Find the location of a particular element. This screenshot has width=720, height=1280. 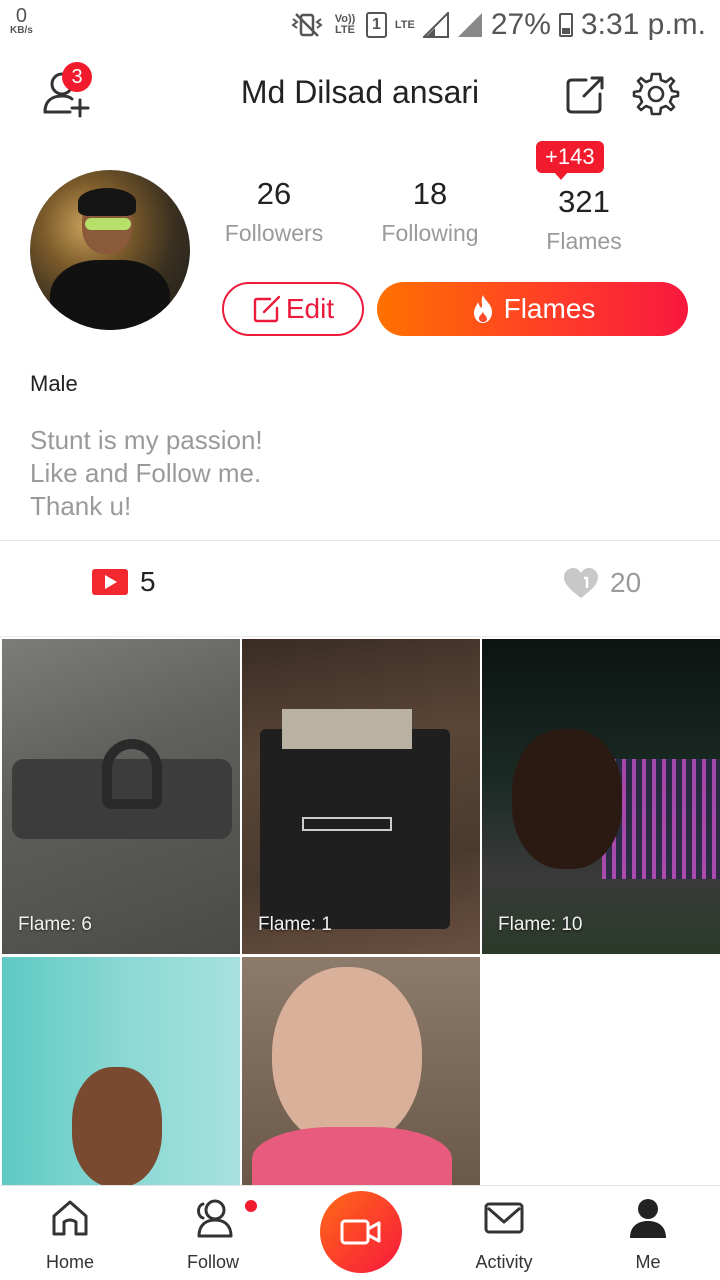

heart-icon is located at coordinates (581, 583).